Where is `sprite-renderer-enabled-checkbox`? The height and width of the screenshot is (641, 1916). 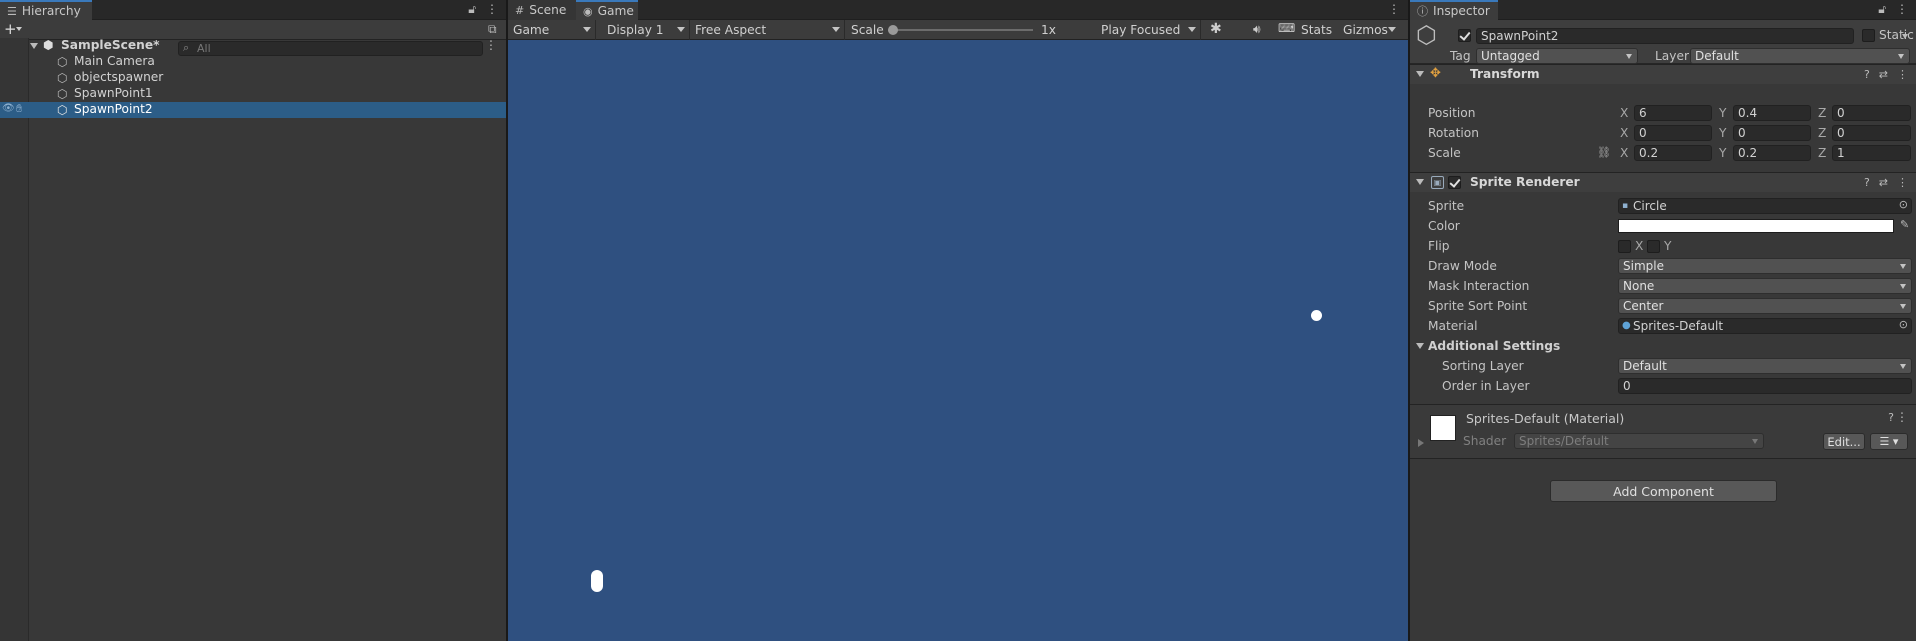 sprite-renderer-enabled-checkbox is located at coordinates (1454, 182).